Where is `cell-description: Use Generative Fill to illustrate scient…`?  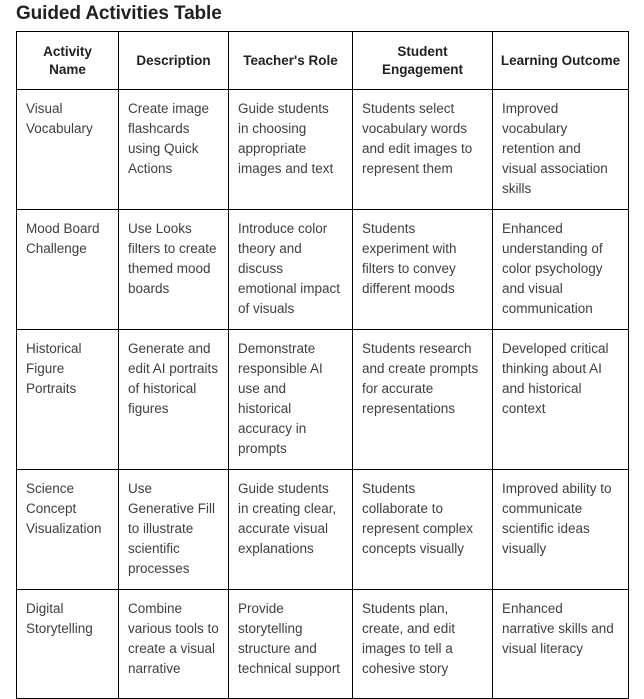
cell-description: Use Generative Fill to illustrate scient… is located at coordinates (173, 529).